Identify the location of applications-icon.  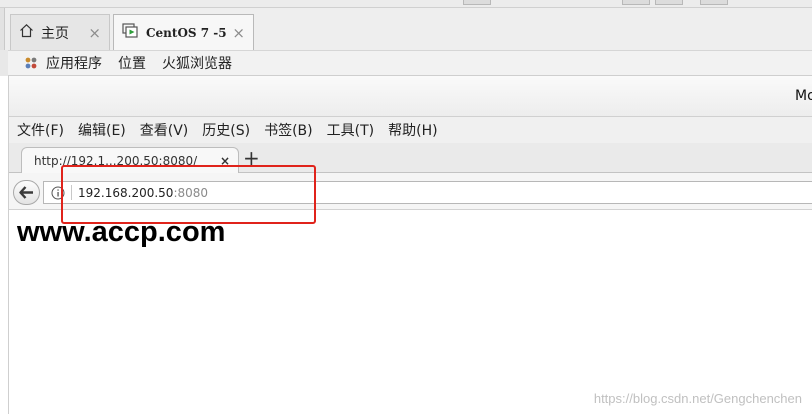
(31, 63).